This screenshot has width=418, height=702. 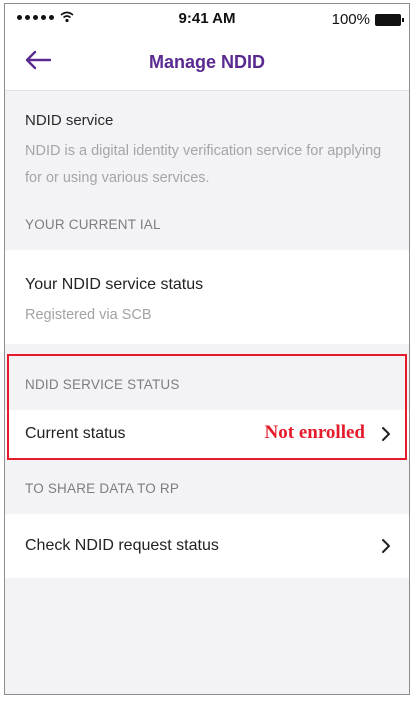 What do you see at coordinates (114, 284) in the screenshot?
I see `ial-card-title: Your NDID service status` at bounding box center [114, 284].